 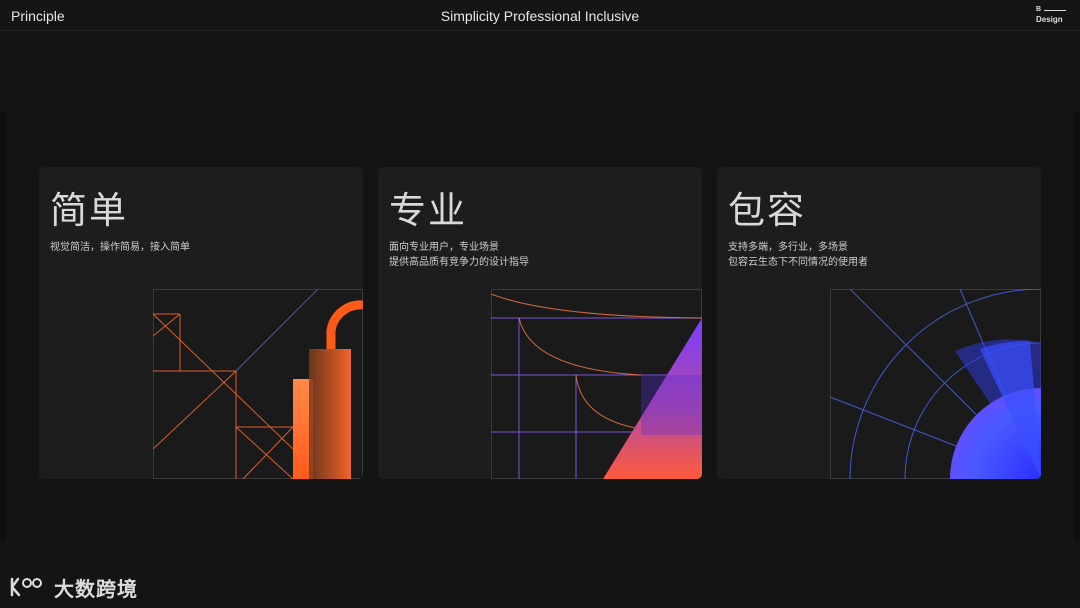 What do you see at coordinates (935, 384) in the screenshot?
I see `inclusive-illustration` at bounding box center [935, 384].